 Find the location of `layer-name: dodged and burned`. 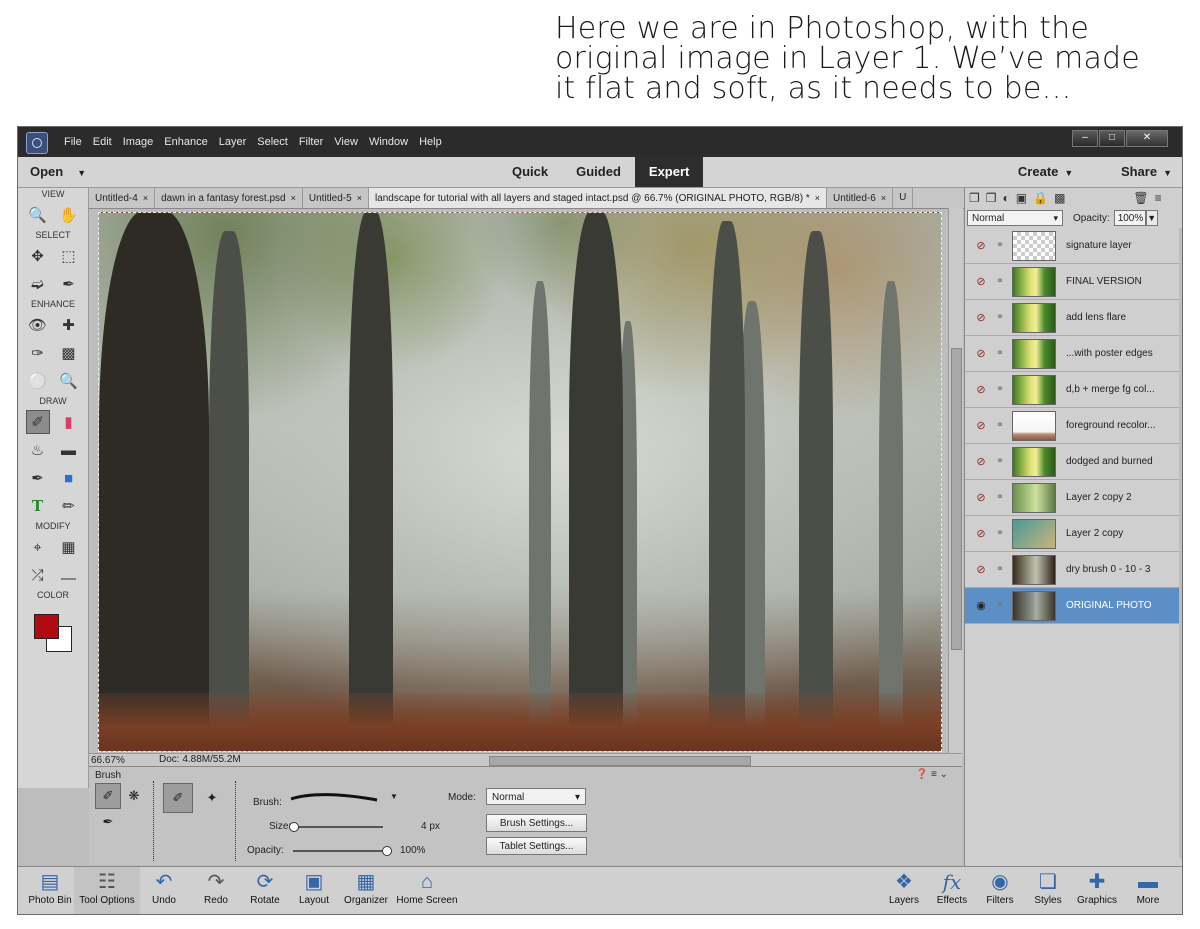

layer-name: dodged and burned is located at coordinates (1109, 461).